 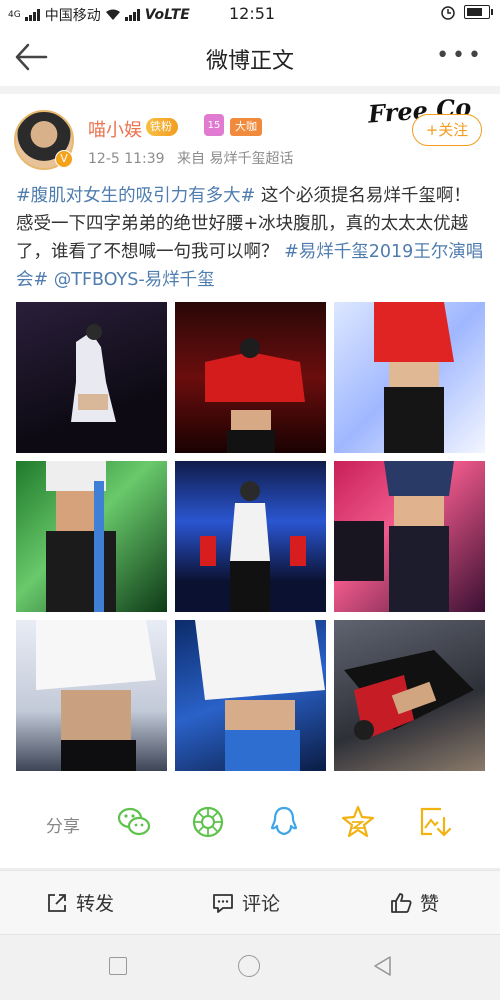 What do you see at coordinates (118, 966) in the screenshot?
I see `recents-button` at bounding box center [118, 966].